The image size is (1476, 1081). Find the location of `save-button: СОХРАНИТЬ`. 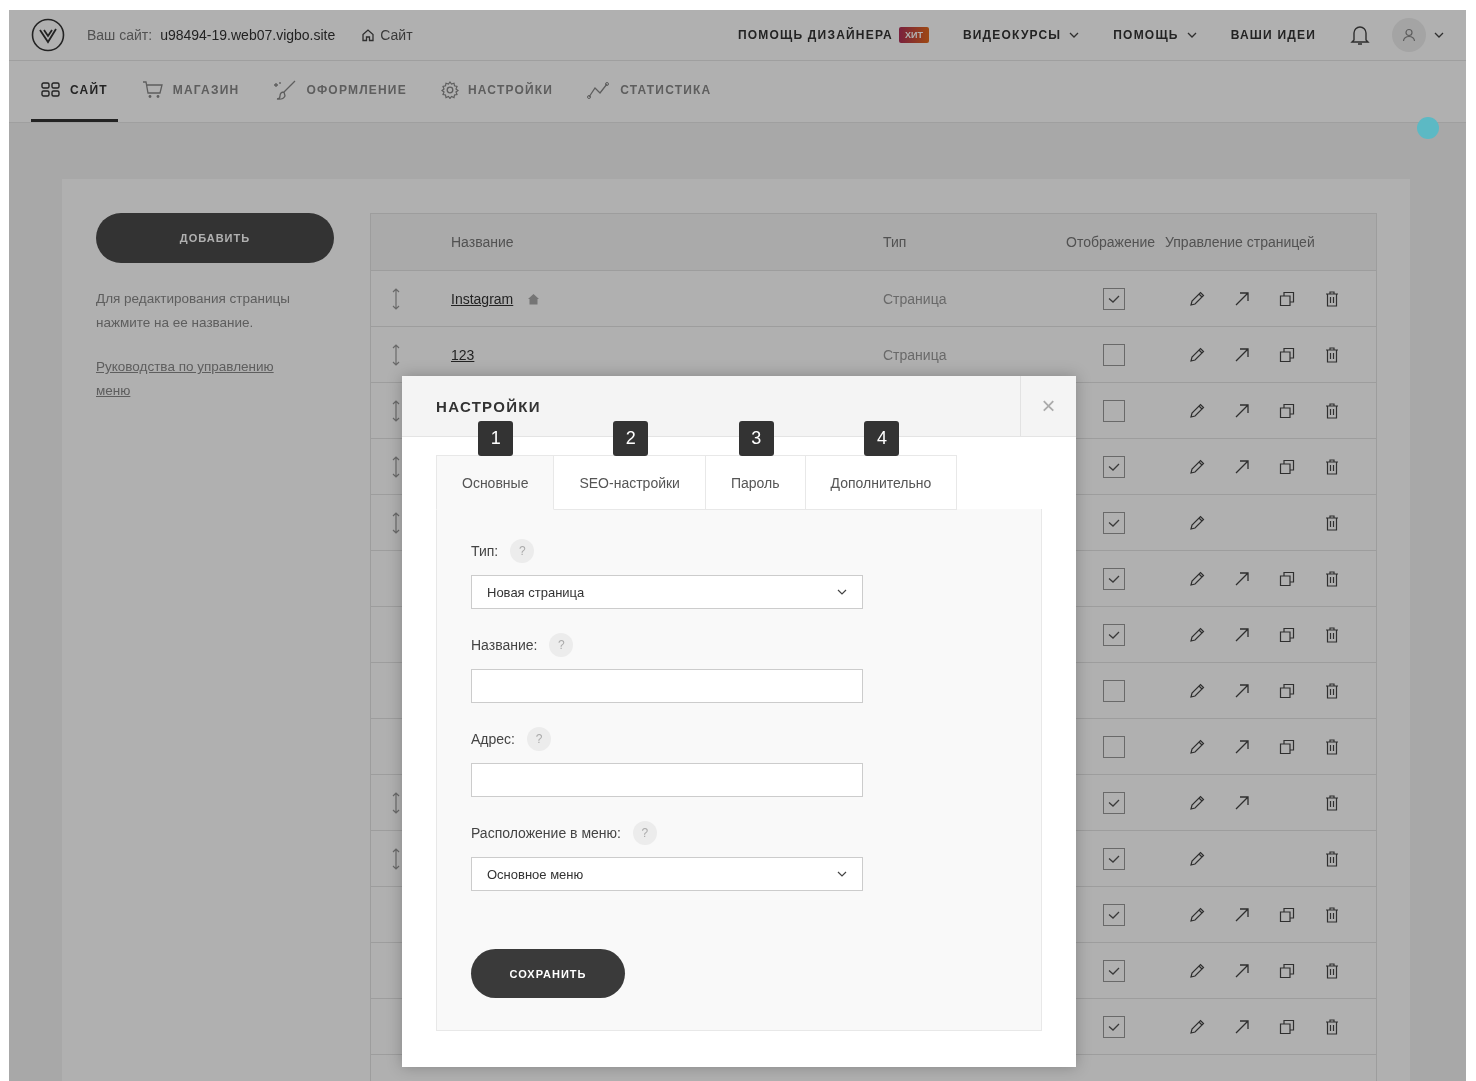

save-button: СОХРАНИТЬ is located at coordinates (548, 973).